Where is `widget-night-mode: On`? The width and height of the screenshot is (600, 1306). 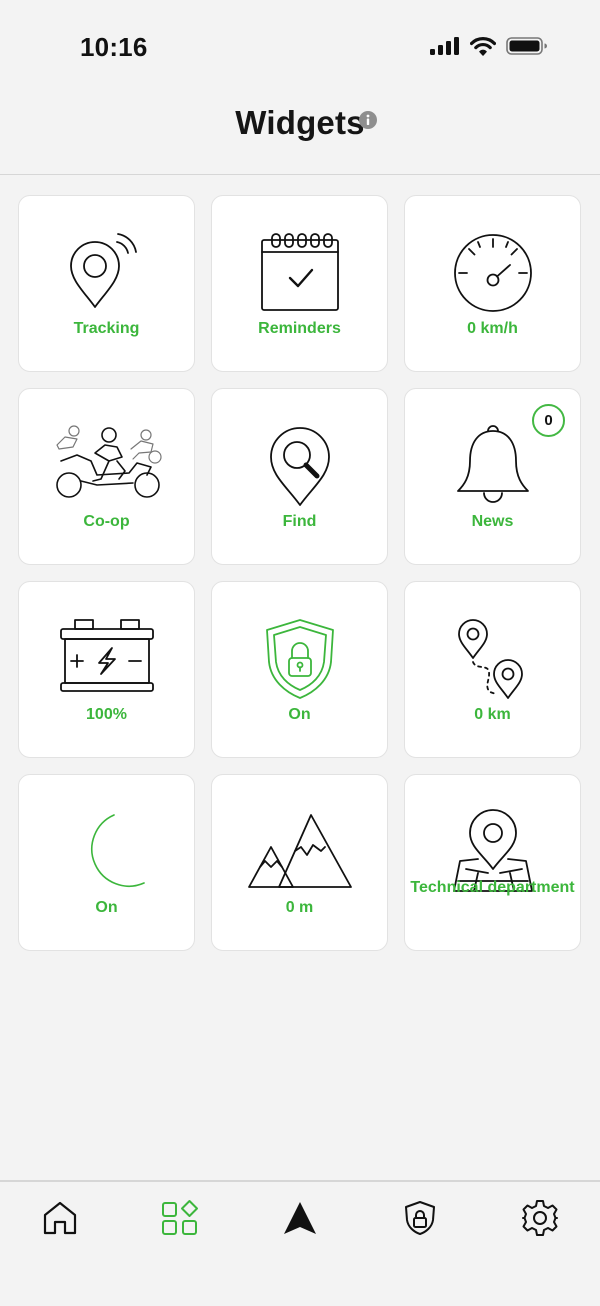 widget-night-mode: On is located at coordinates (106, 862).